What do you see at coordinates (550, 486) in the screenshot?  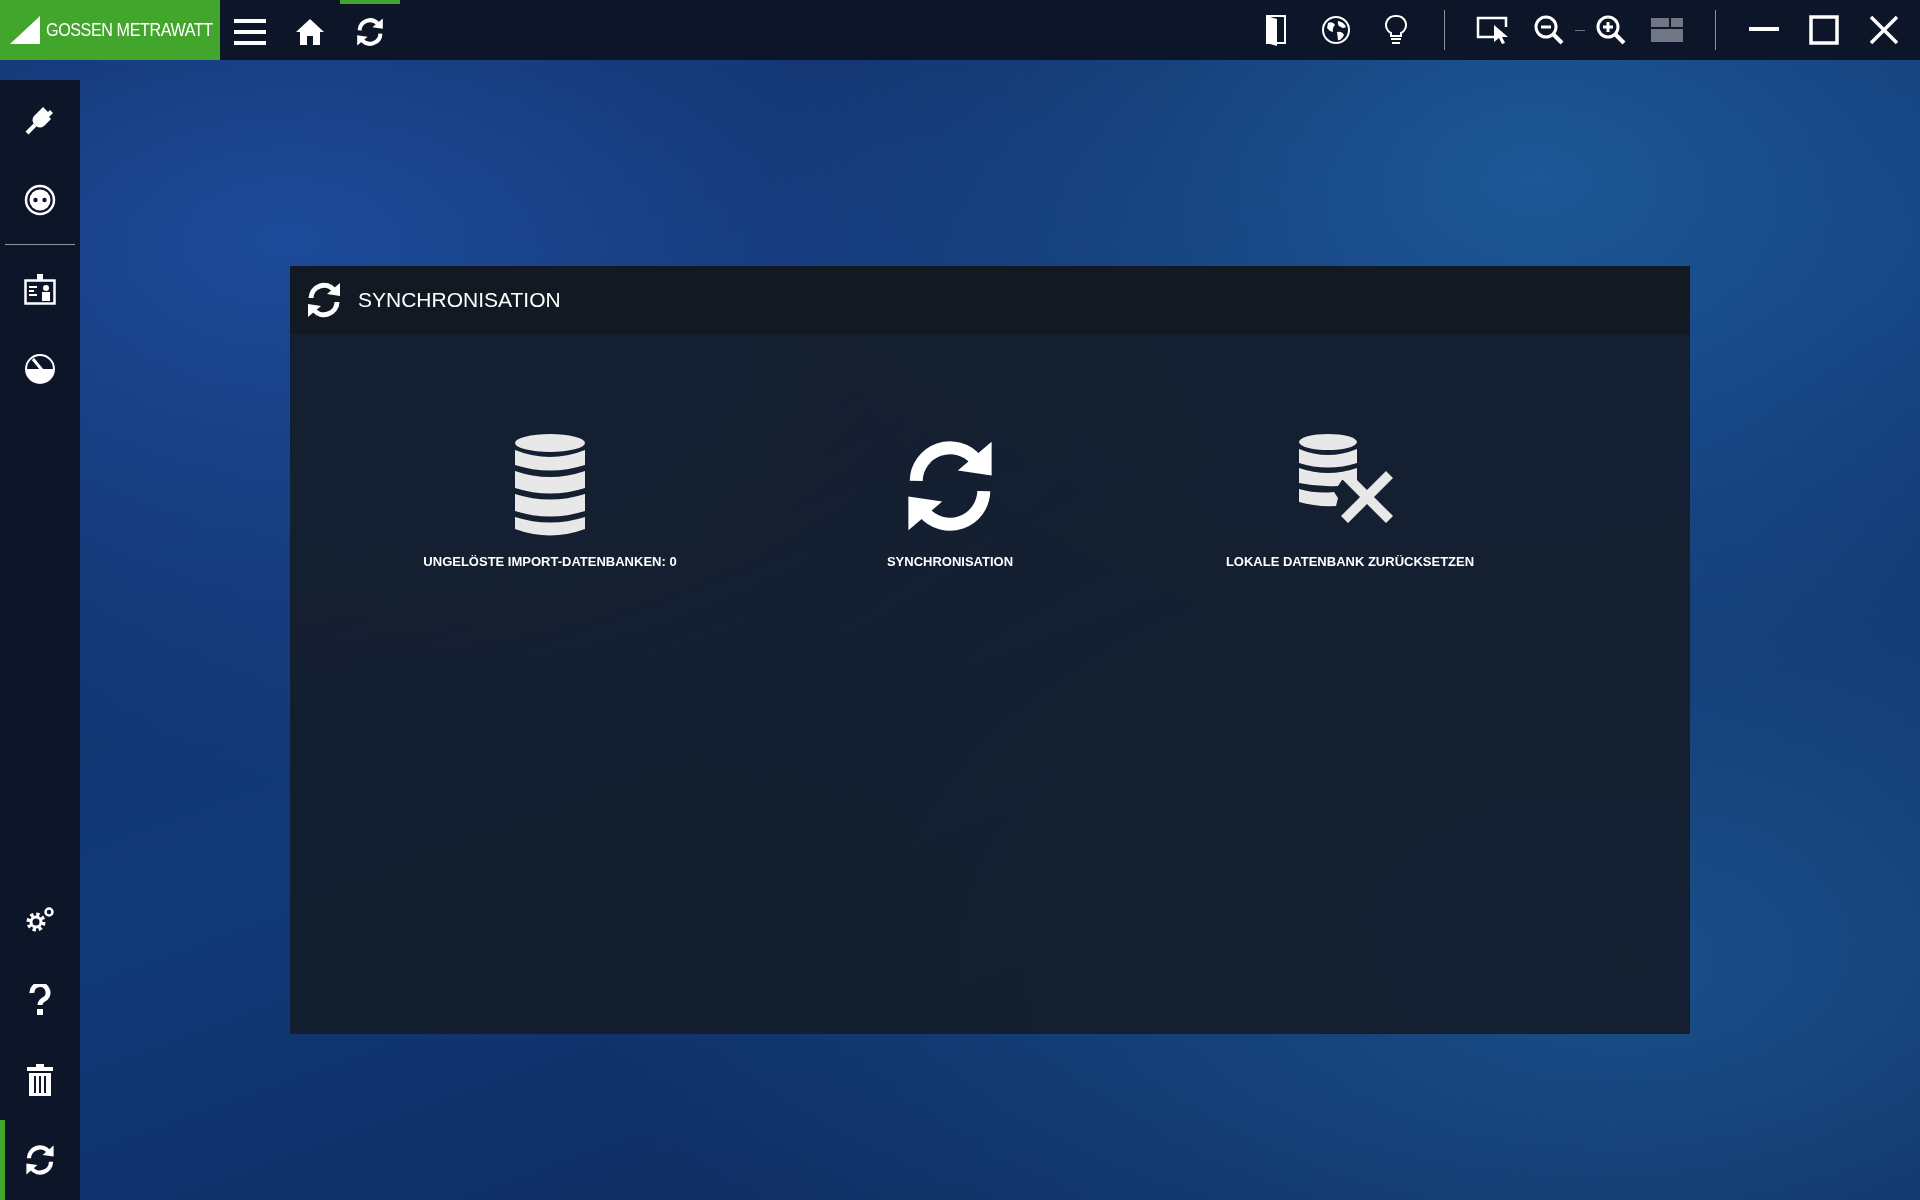 I see `database-icon` at bounding box center [550, 486].